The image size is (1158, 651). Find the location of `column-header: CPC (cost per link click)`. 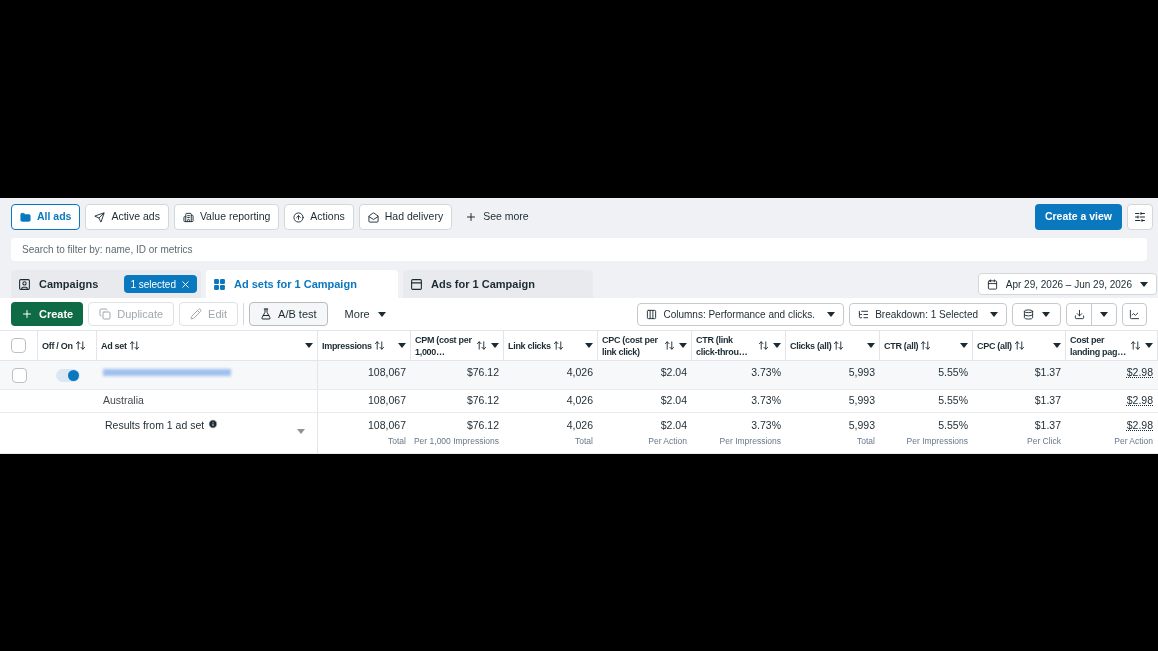

column-header: CPC (cost per link click) is located at coordinates (645, 346).